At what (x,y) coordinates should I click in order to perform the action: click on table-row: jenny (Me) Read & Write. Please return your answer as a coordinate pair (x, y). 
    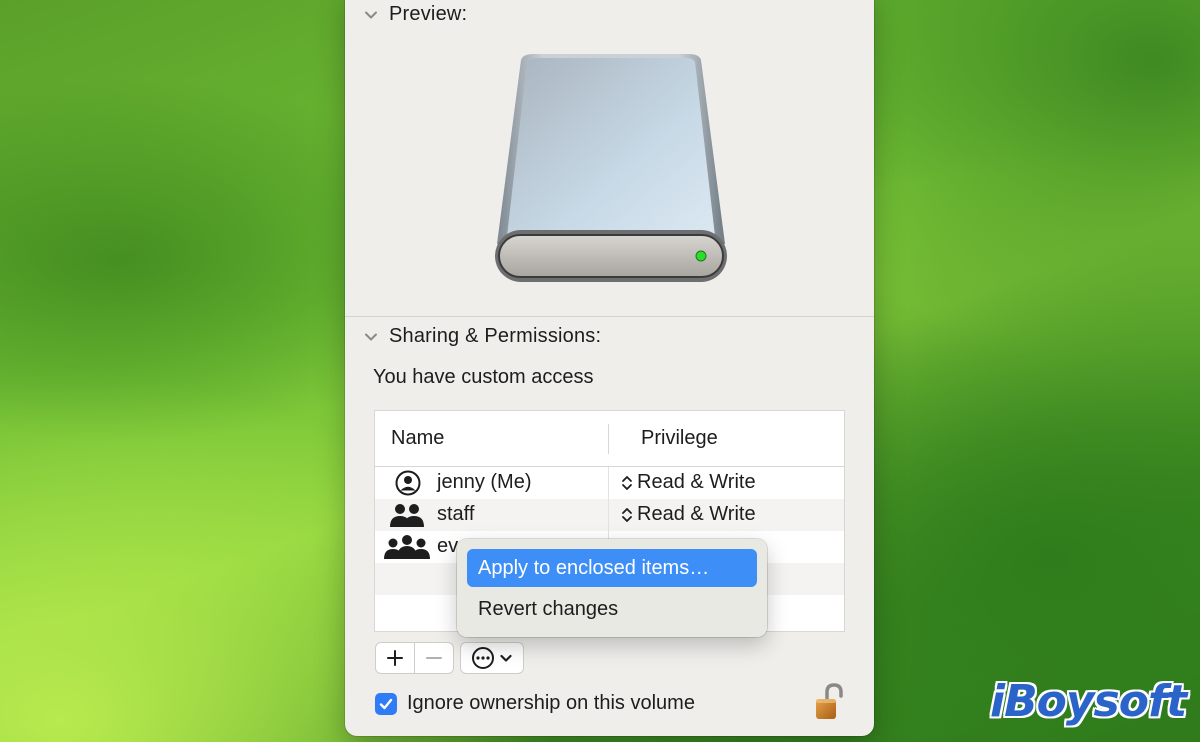
    Looking at the image, I should click on (609, 483).